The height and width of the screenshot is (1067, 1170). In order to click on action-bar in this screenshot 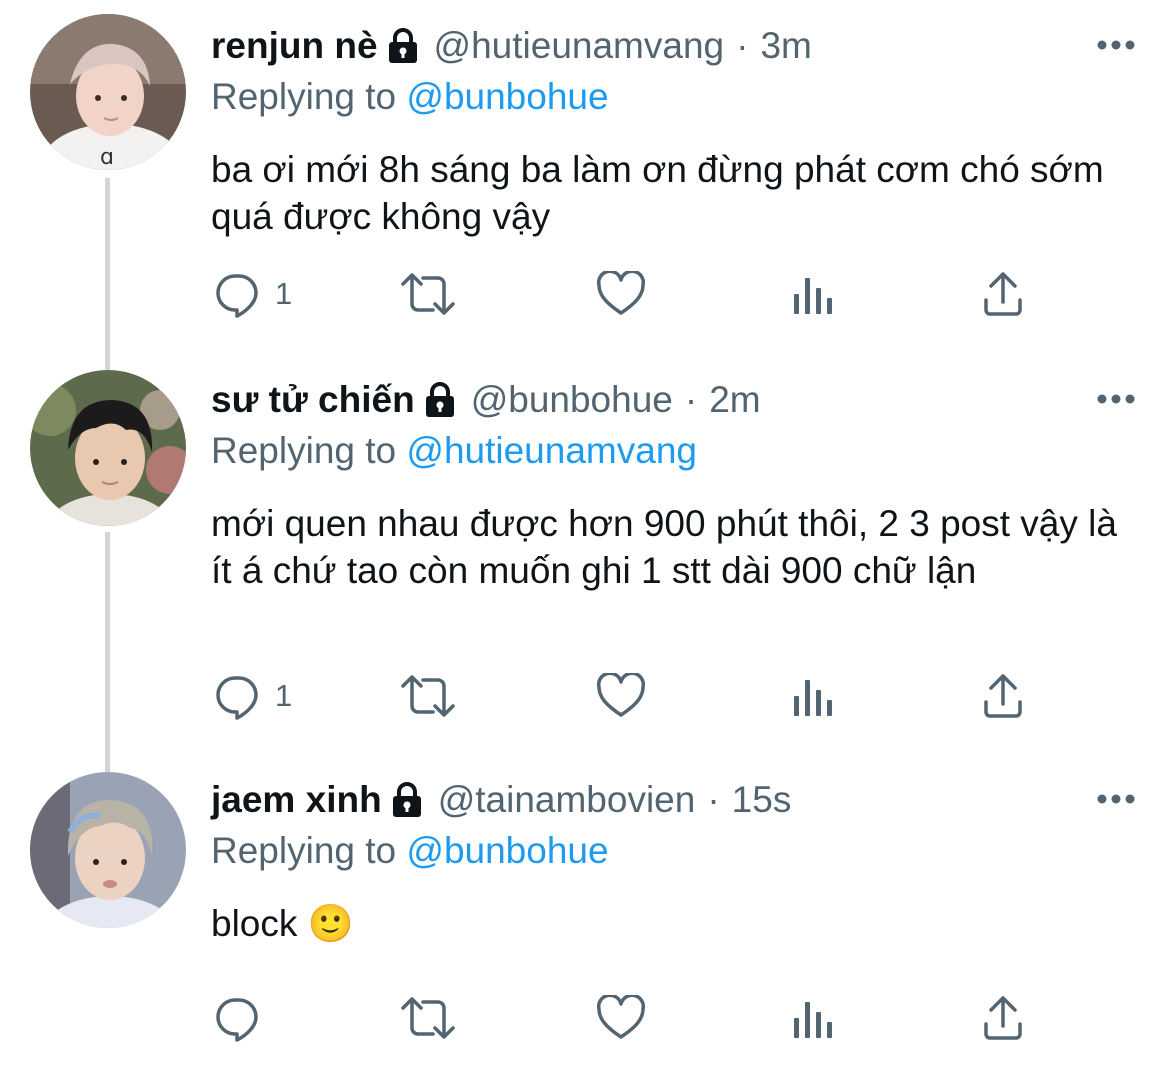, I will do `click(636, 1018)`.